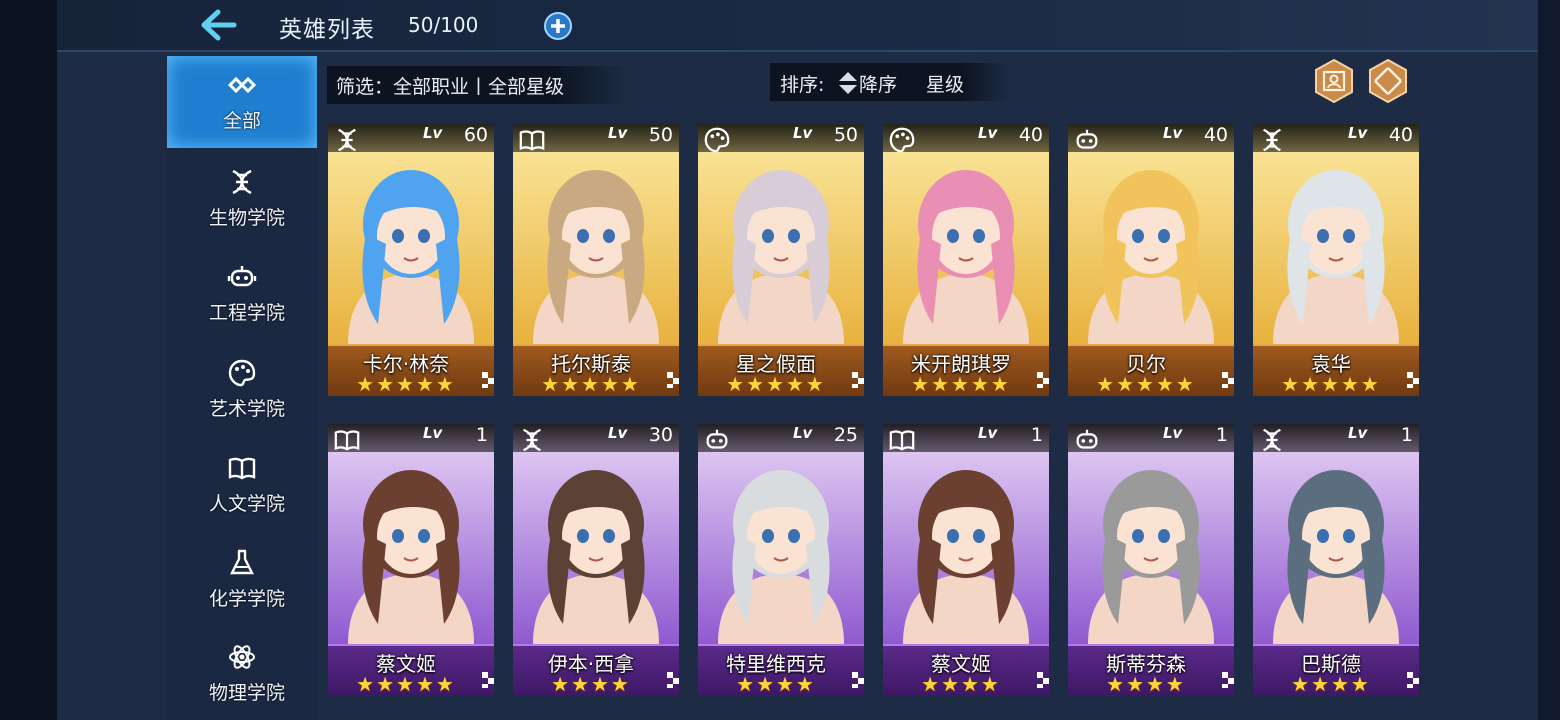 The height and width of the screenshot is (720, 1560). Describe the element at coordinates (596, 670) in the screenshot. I see `name-plate: 伊本·西拿 ★★★★` at that location.